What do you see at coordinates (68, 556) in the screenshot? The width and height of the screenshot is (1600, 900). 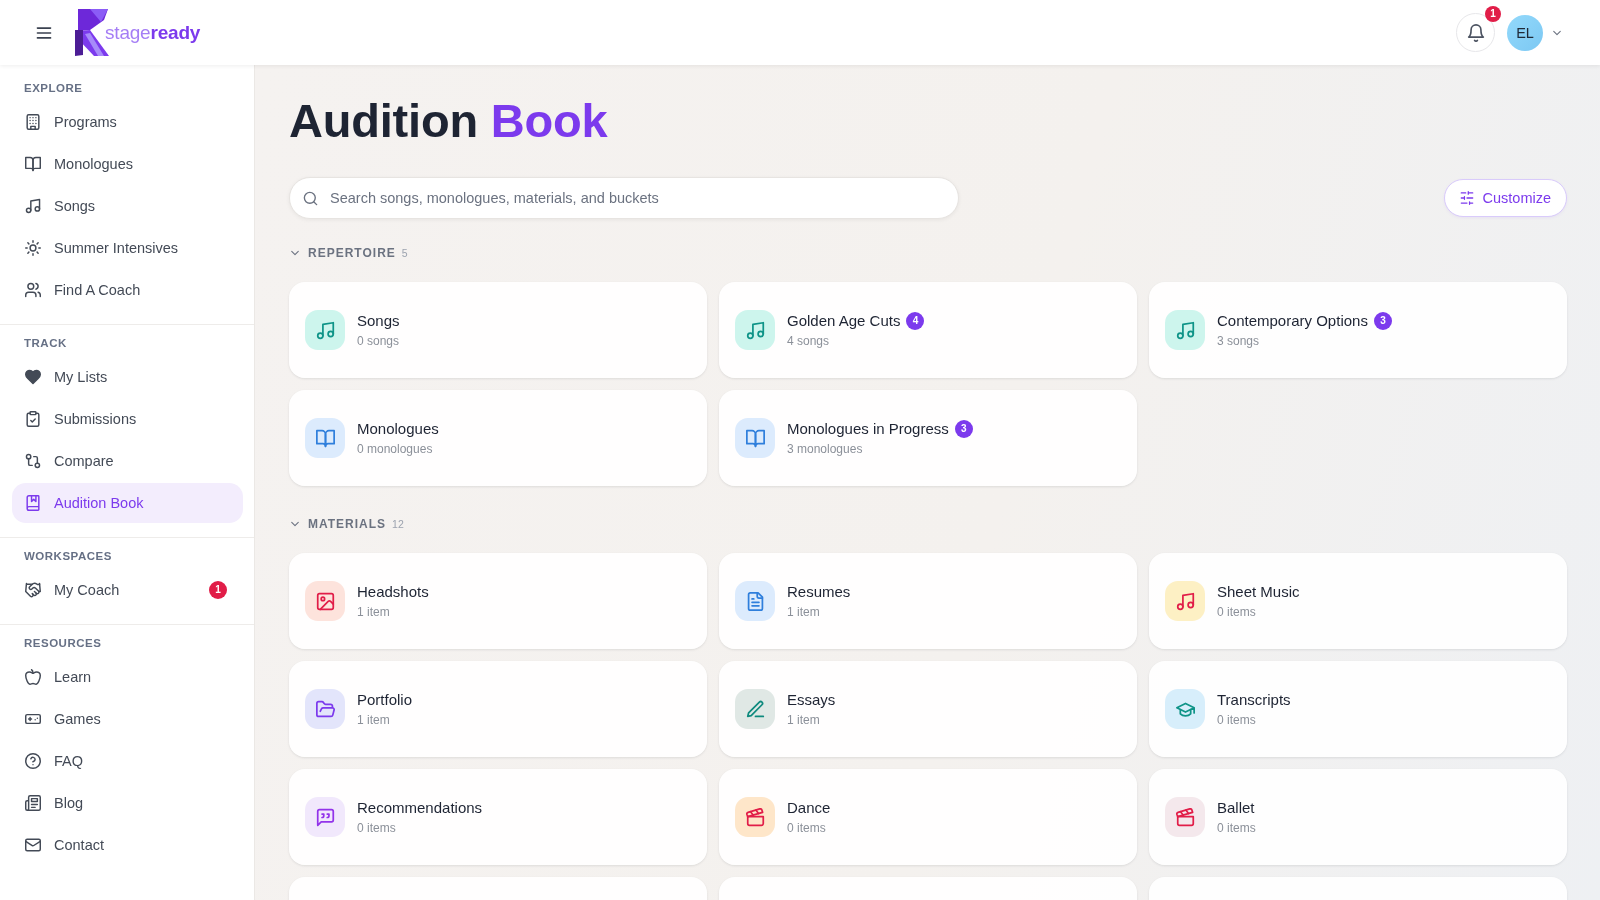 I see `sidebar-section-label: WORKSPACES` at bounding box center [68, 556].